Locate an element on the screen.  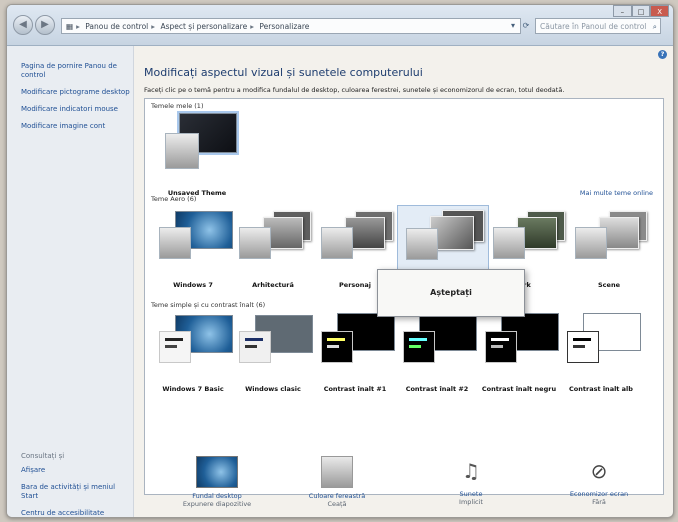
desktop-background-setting: Fundal desktop Expunere diapozitive is located at coordinates (217, 482).